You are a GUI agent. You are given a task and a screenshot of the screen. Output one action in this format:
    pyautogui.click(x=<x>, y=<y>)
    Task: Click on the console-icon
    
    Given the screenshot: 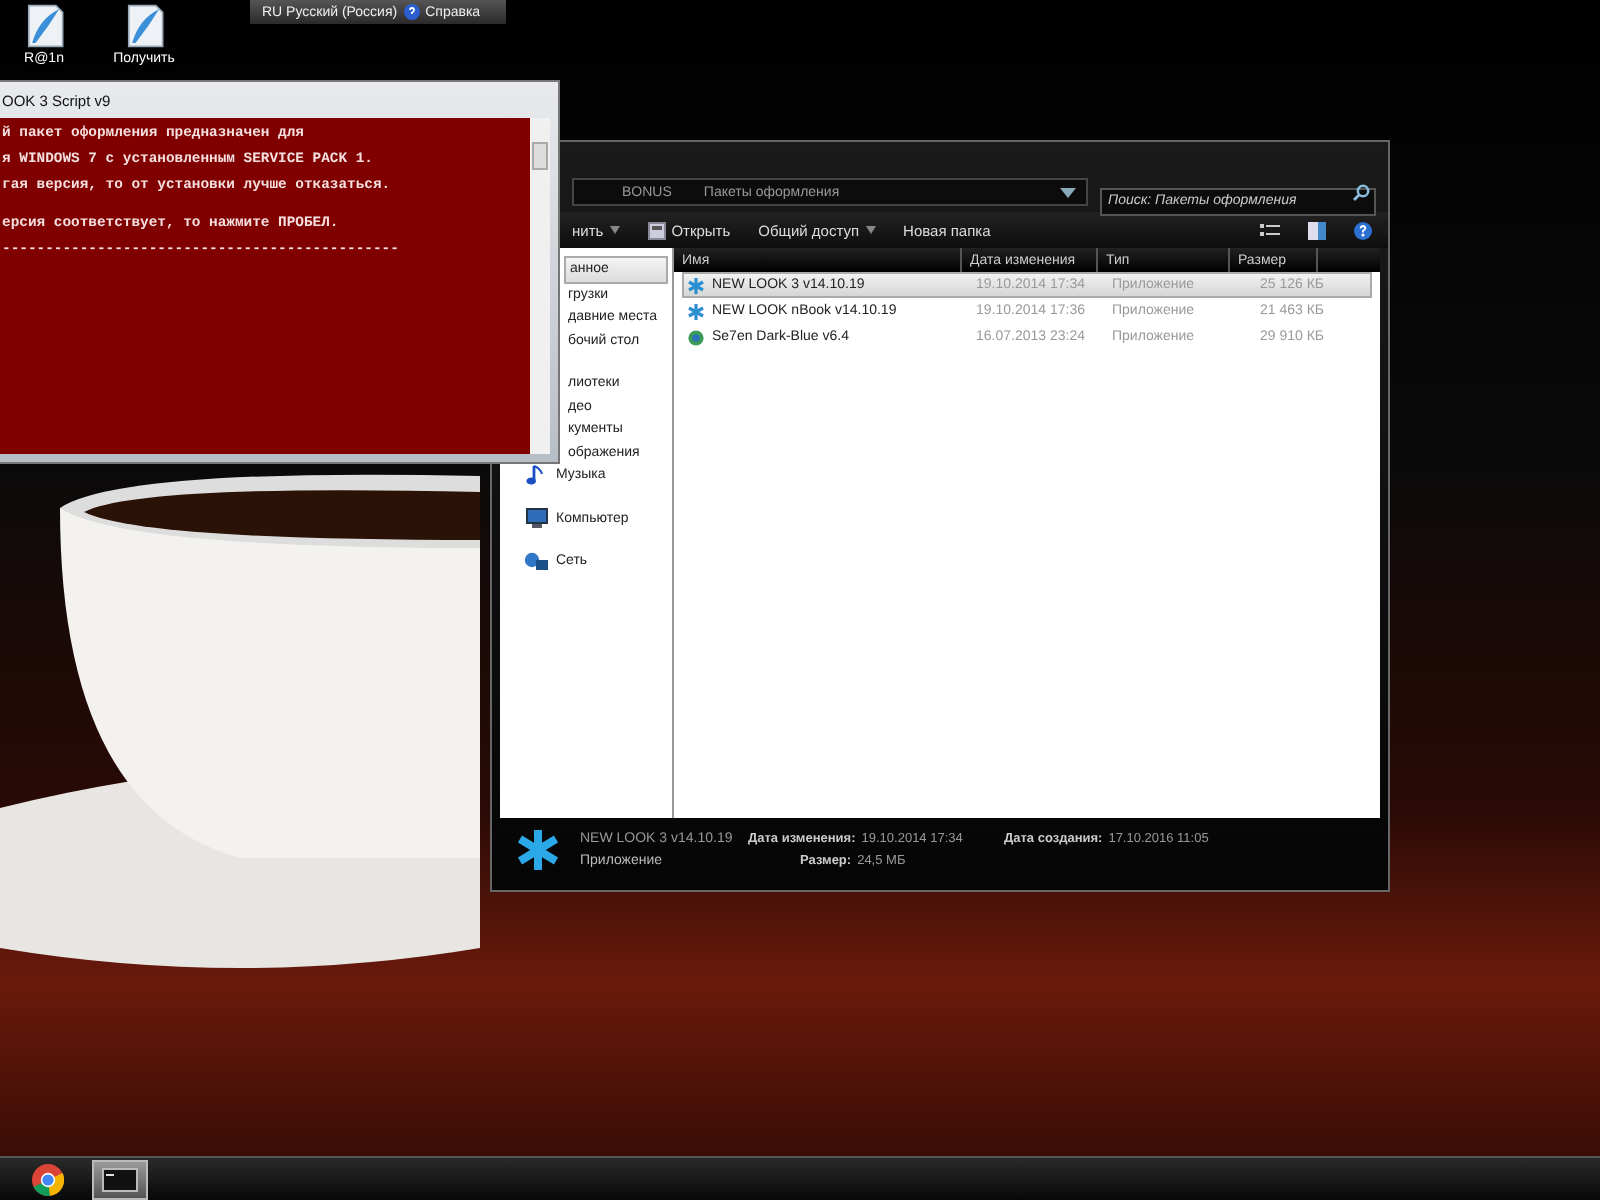 What is the action you would take?
    pyautogui.click(x=120, y=1179)
    